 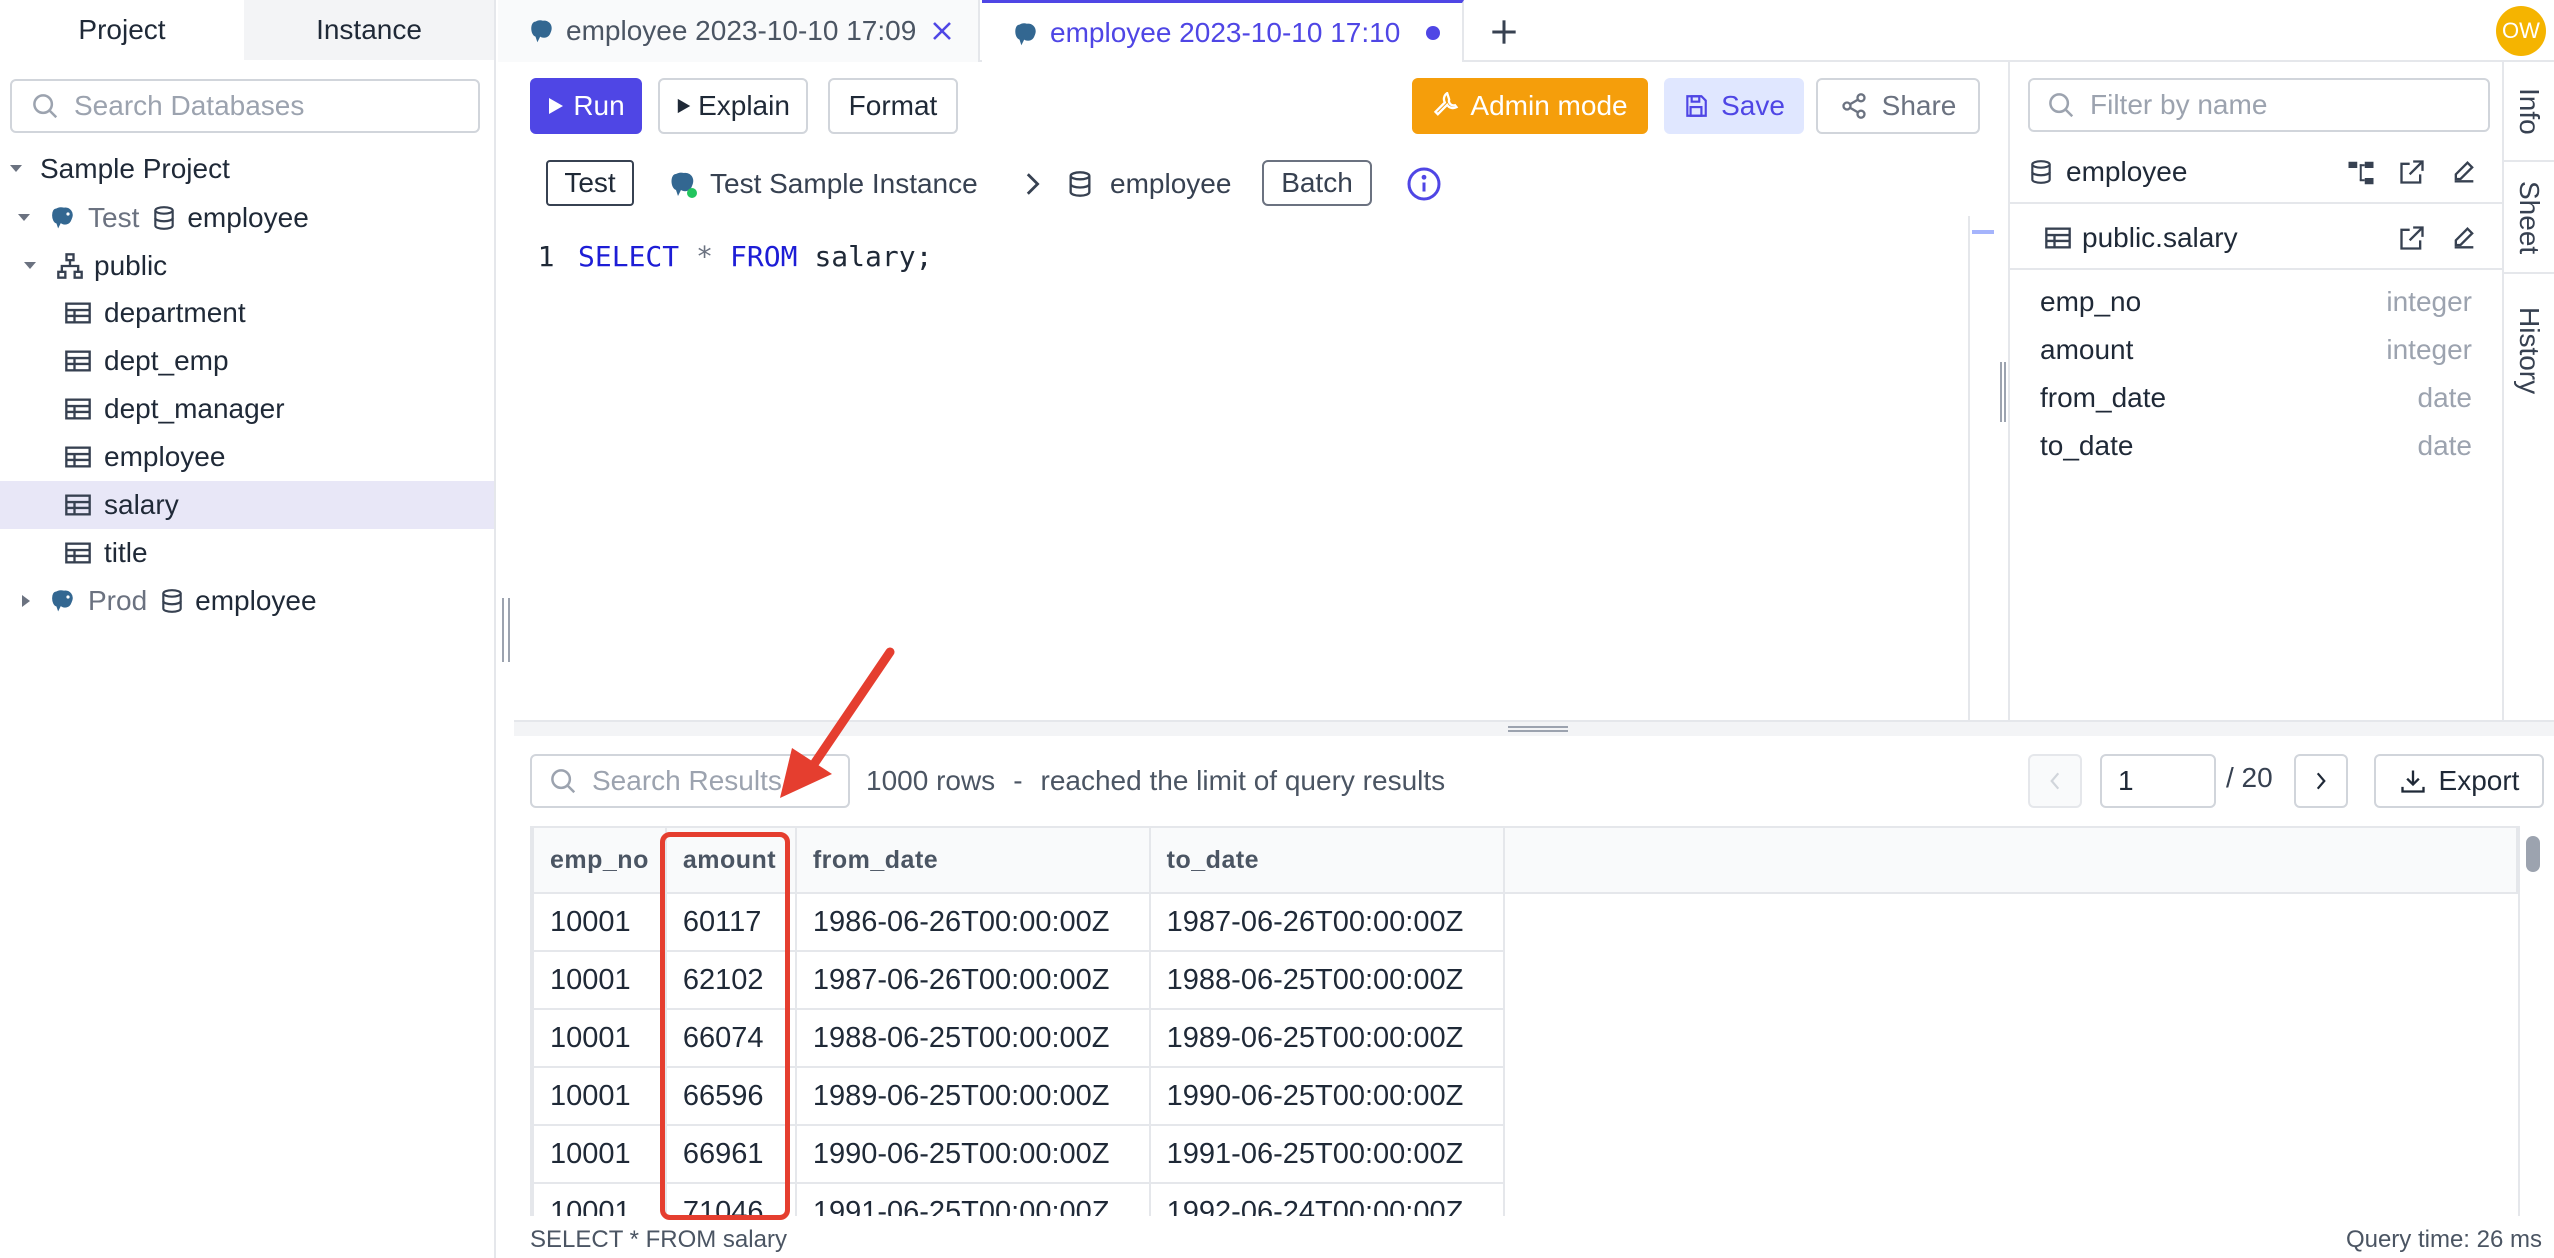 What do you see at coordinates (723, 256) in the screenshot?
I see `editor-line-1: 1 SELECT * FROM salary;` at bounding box center [723, 256].